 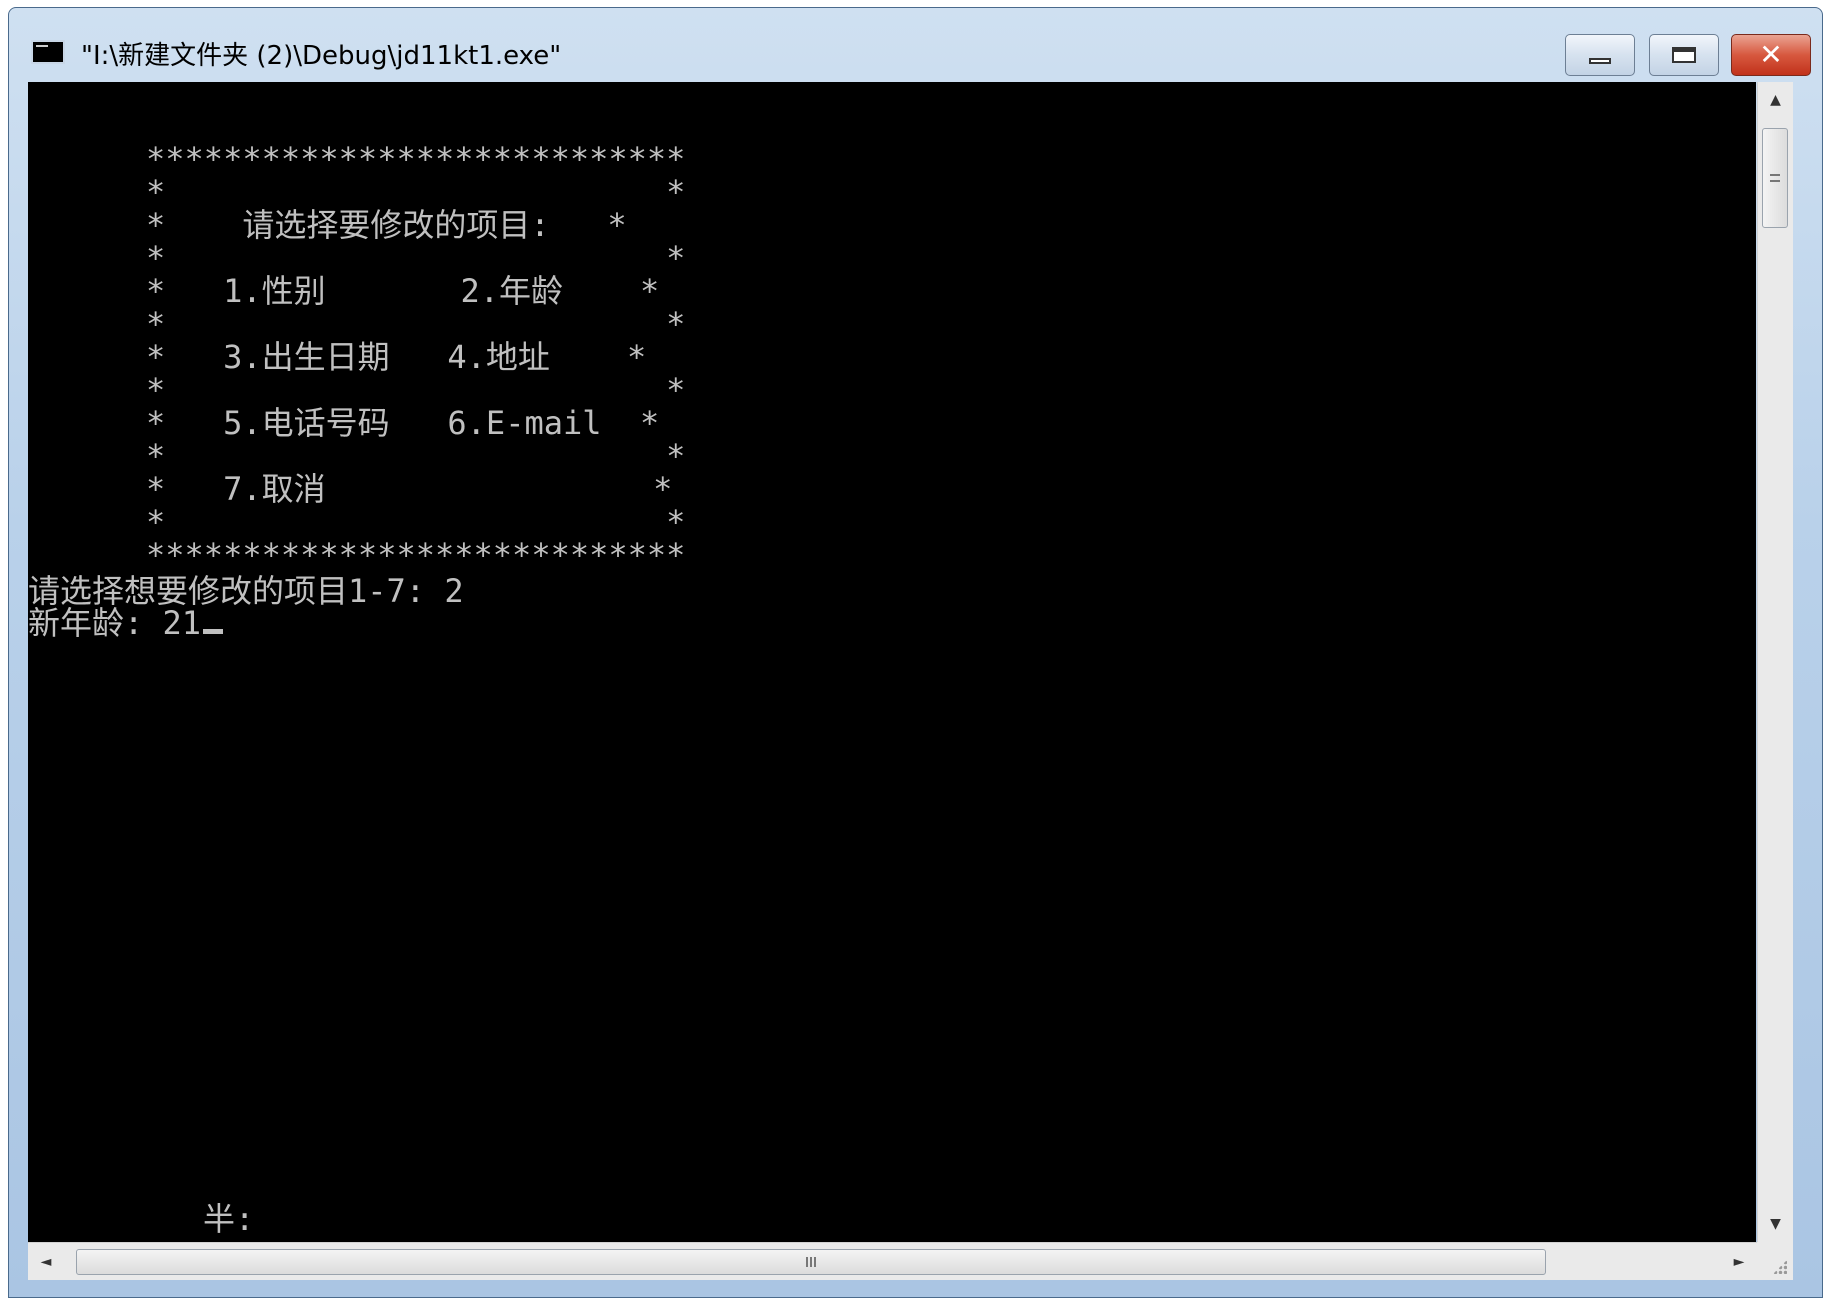 What do you see at coordinates (1600, 55) in the screenshot?
I see `minimize-button` at bounding box center [1600, 55].